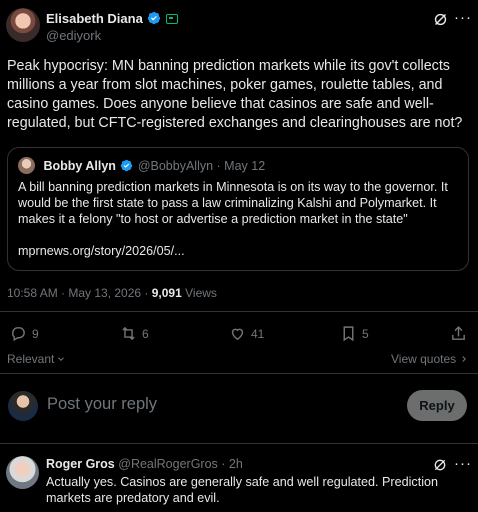  Describe the element at coordinates (26, 166) in the screenshot. I see `quoted-author-avatar` at that location.